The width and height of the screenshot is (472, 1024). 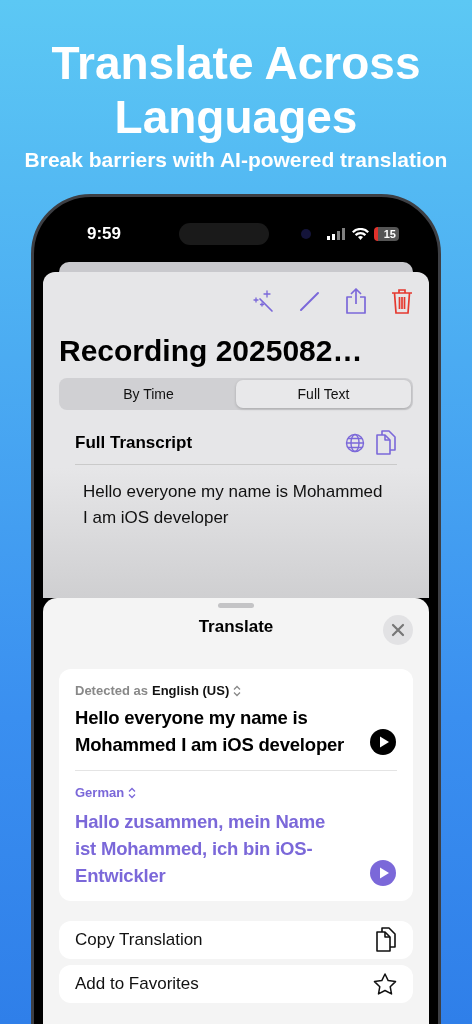 What do you see at coordinates (356, 301) in the screenshot?
I see `share-icon` at bounding box center [356, 301].